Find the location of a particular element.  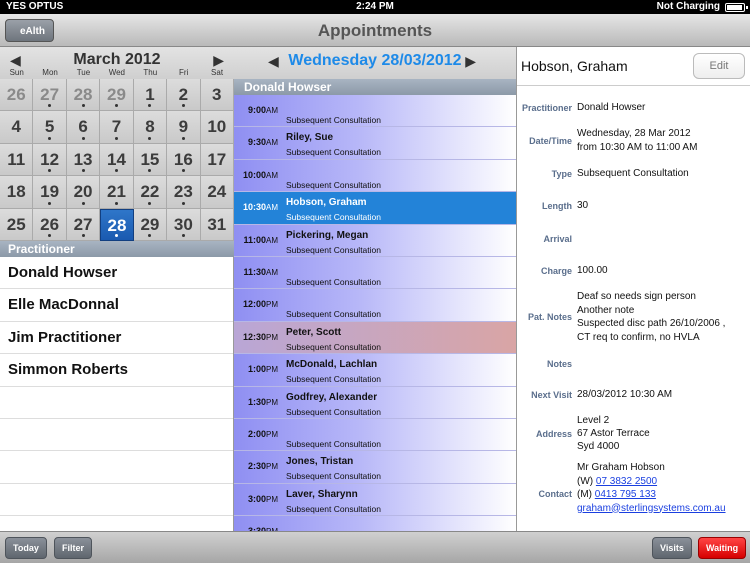

email-link: graham@sterlingsystems.com.au is located at coordinates (651, 508).